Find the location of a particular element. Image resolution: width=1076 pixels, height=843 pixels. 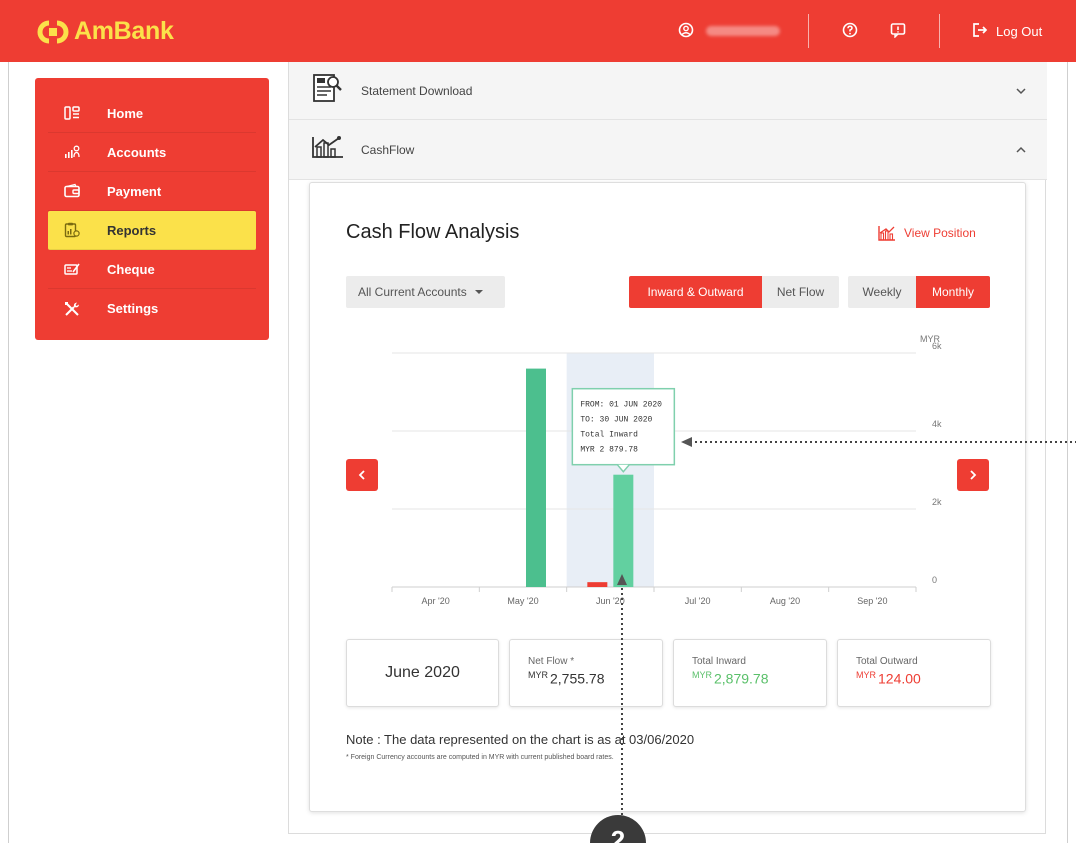

ambank-logo: AmBank is located at coordinates (105, 31).